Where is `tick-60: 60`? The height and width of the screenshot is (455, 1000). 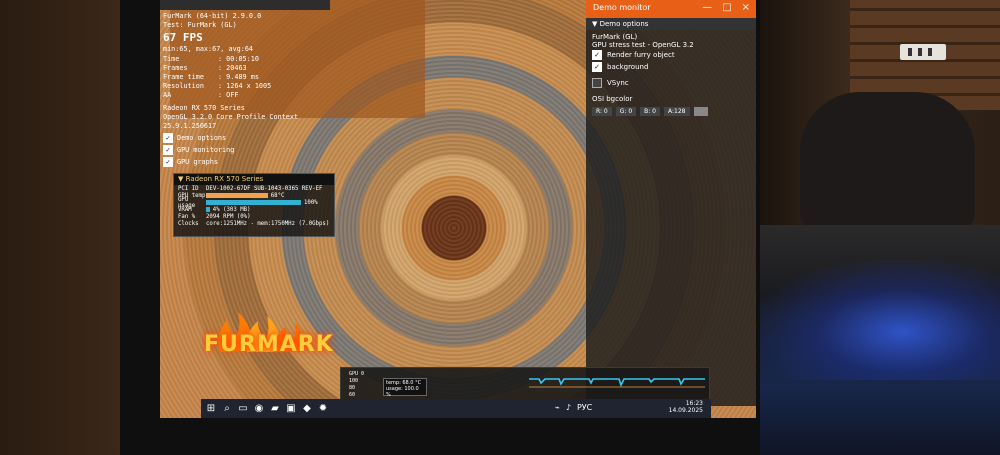
tick-60: 60 is located at coordinates (352, 395).